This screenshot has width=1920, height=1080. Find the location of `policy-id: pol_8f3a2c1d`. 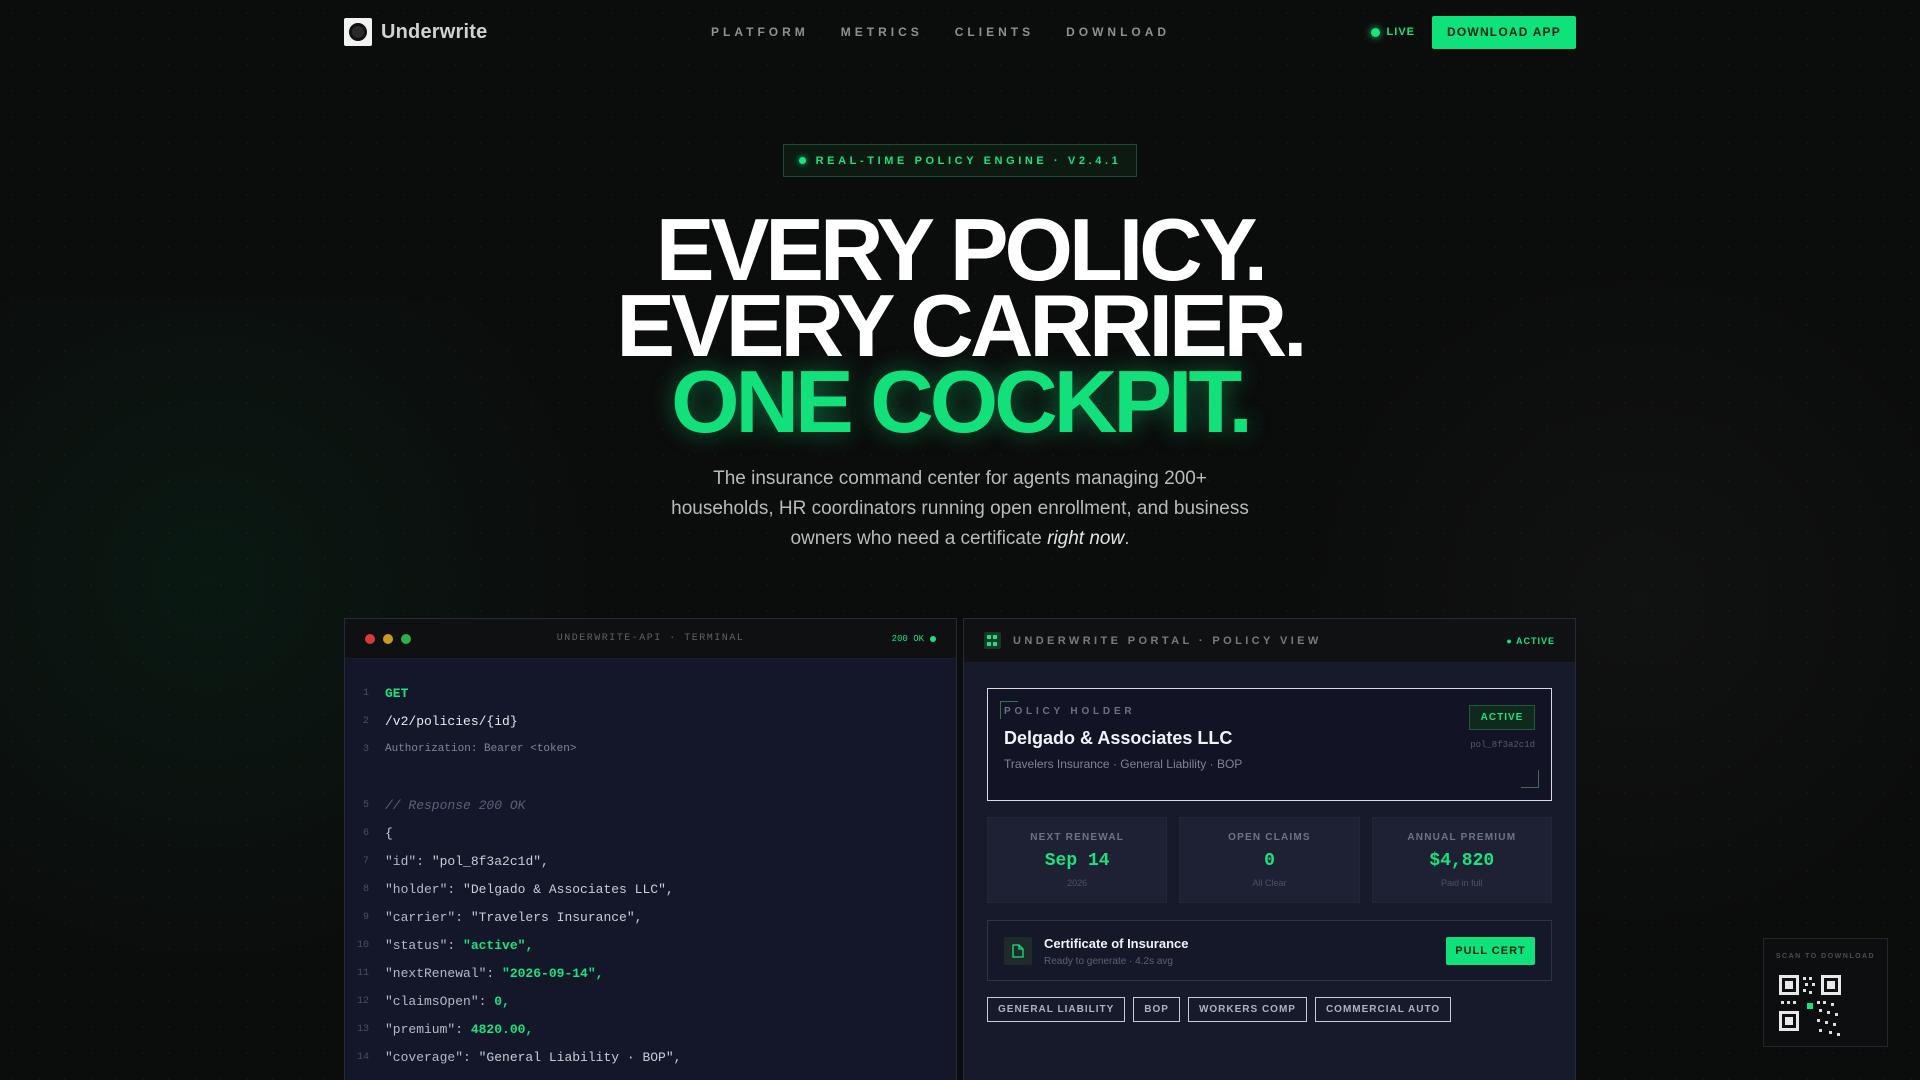

policy-id: pol_8f3a2c1d is located at coordinates (1502, 745).